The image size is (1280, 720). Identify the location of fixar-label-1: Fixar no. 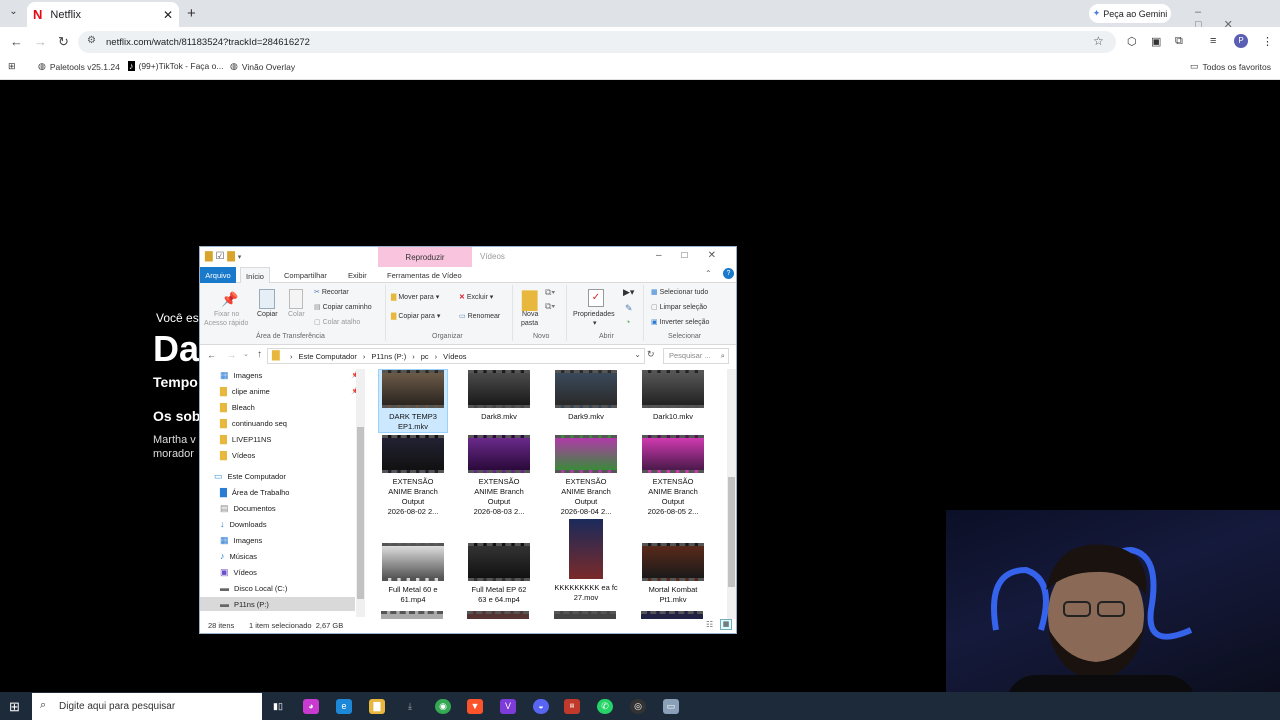
(226, 314).